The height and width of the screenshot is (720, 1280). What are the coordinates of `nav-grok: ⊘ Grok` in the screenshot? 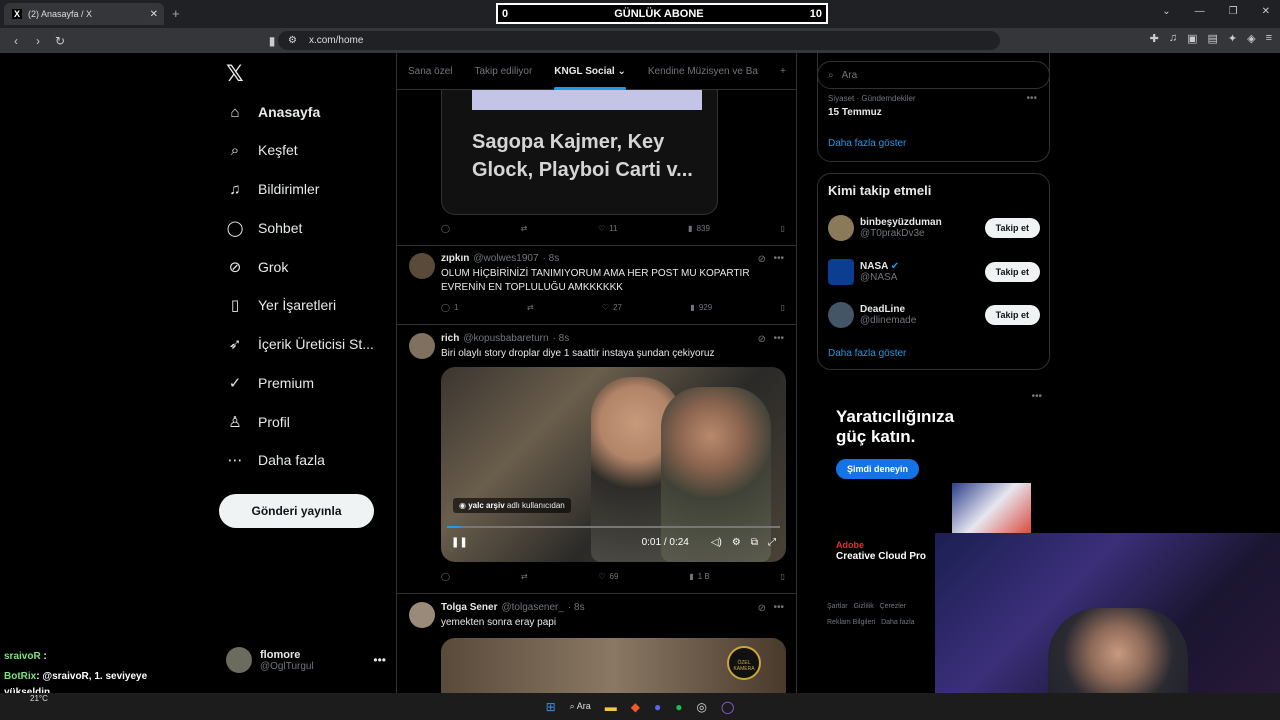 It's located at (257, 267).